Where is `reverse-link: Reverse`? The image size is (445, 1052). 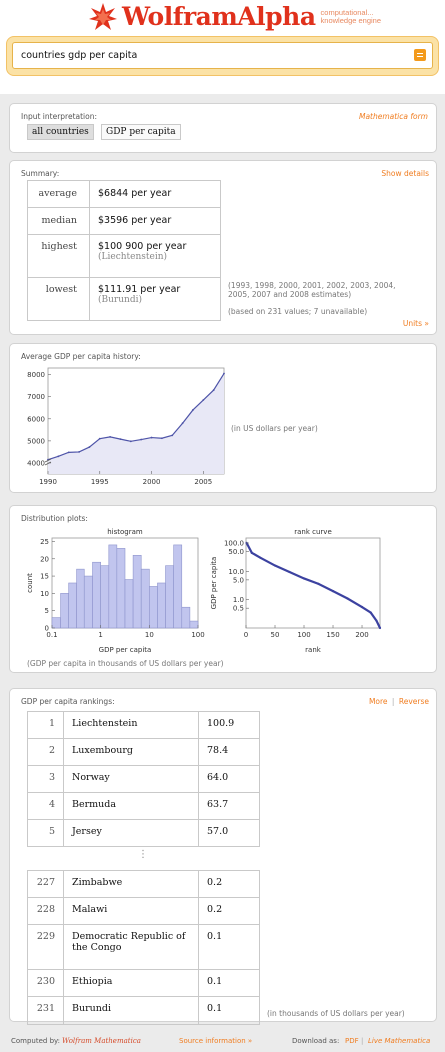 reverse-link: Reverse is located at coordinates (414, 701).